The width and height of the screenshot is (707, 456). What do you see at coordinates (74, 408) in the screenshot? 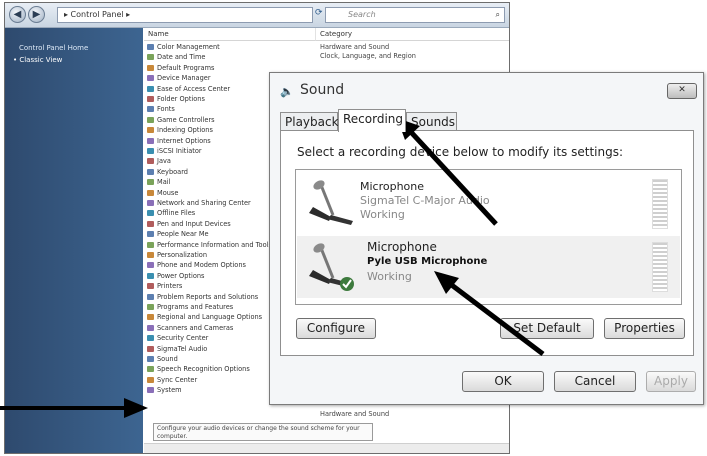
I see `arrow-to-sound-item` at bounding box center [74, 408].